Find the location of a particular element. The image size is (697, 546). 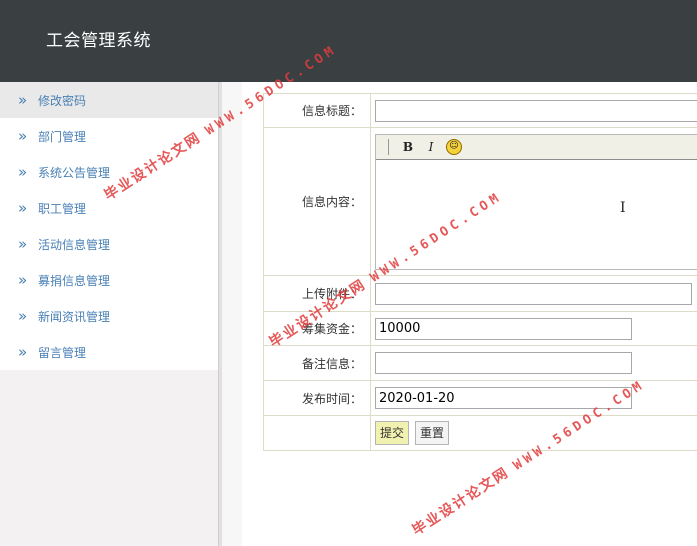

editor-toolbar: B I ☺ is located at coordinates (536, 147).